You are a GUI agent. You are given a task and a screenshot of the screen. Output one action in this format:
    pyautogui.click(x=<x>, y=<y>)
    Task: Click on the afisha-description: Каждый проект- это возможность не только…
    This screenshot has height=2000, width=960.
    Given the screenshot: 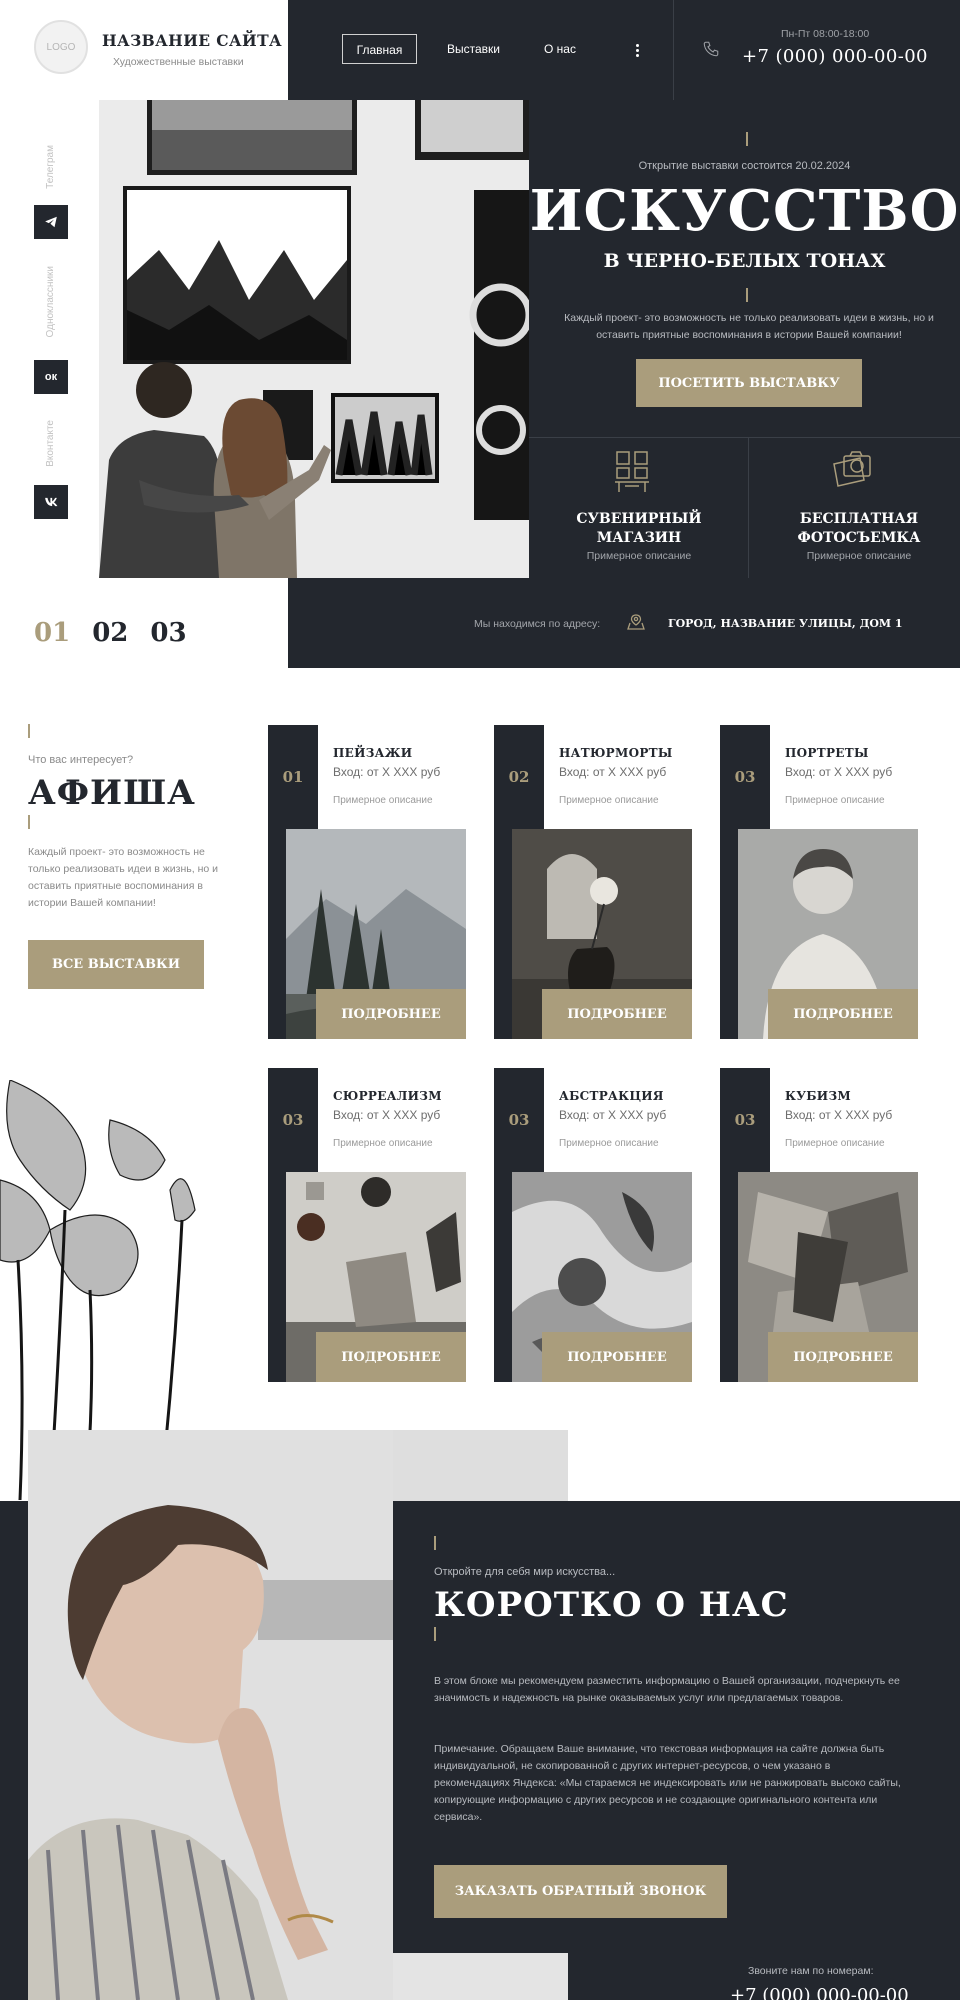 What is the action you would take?
    pyautogui.click(x=123, y=877)
    